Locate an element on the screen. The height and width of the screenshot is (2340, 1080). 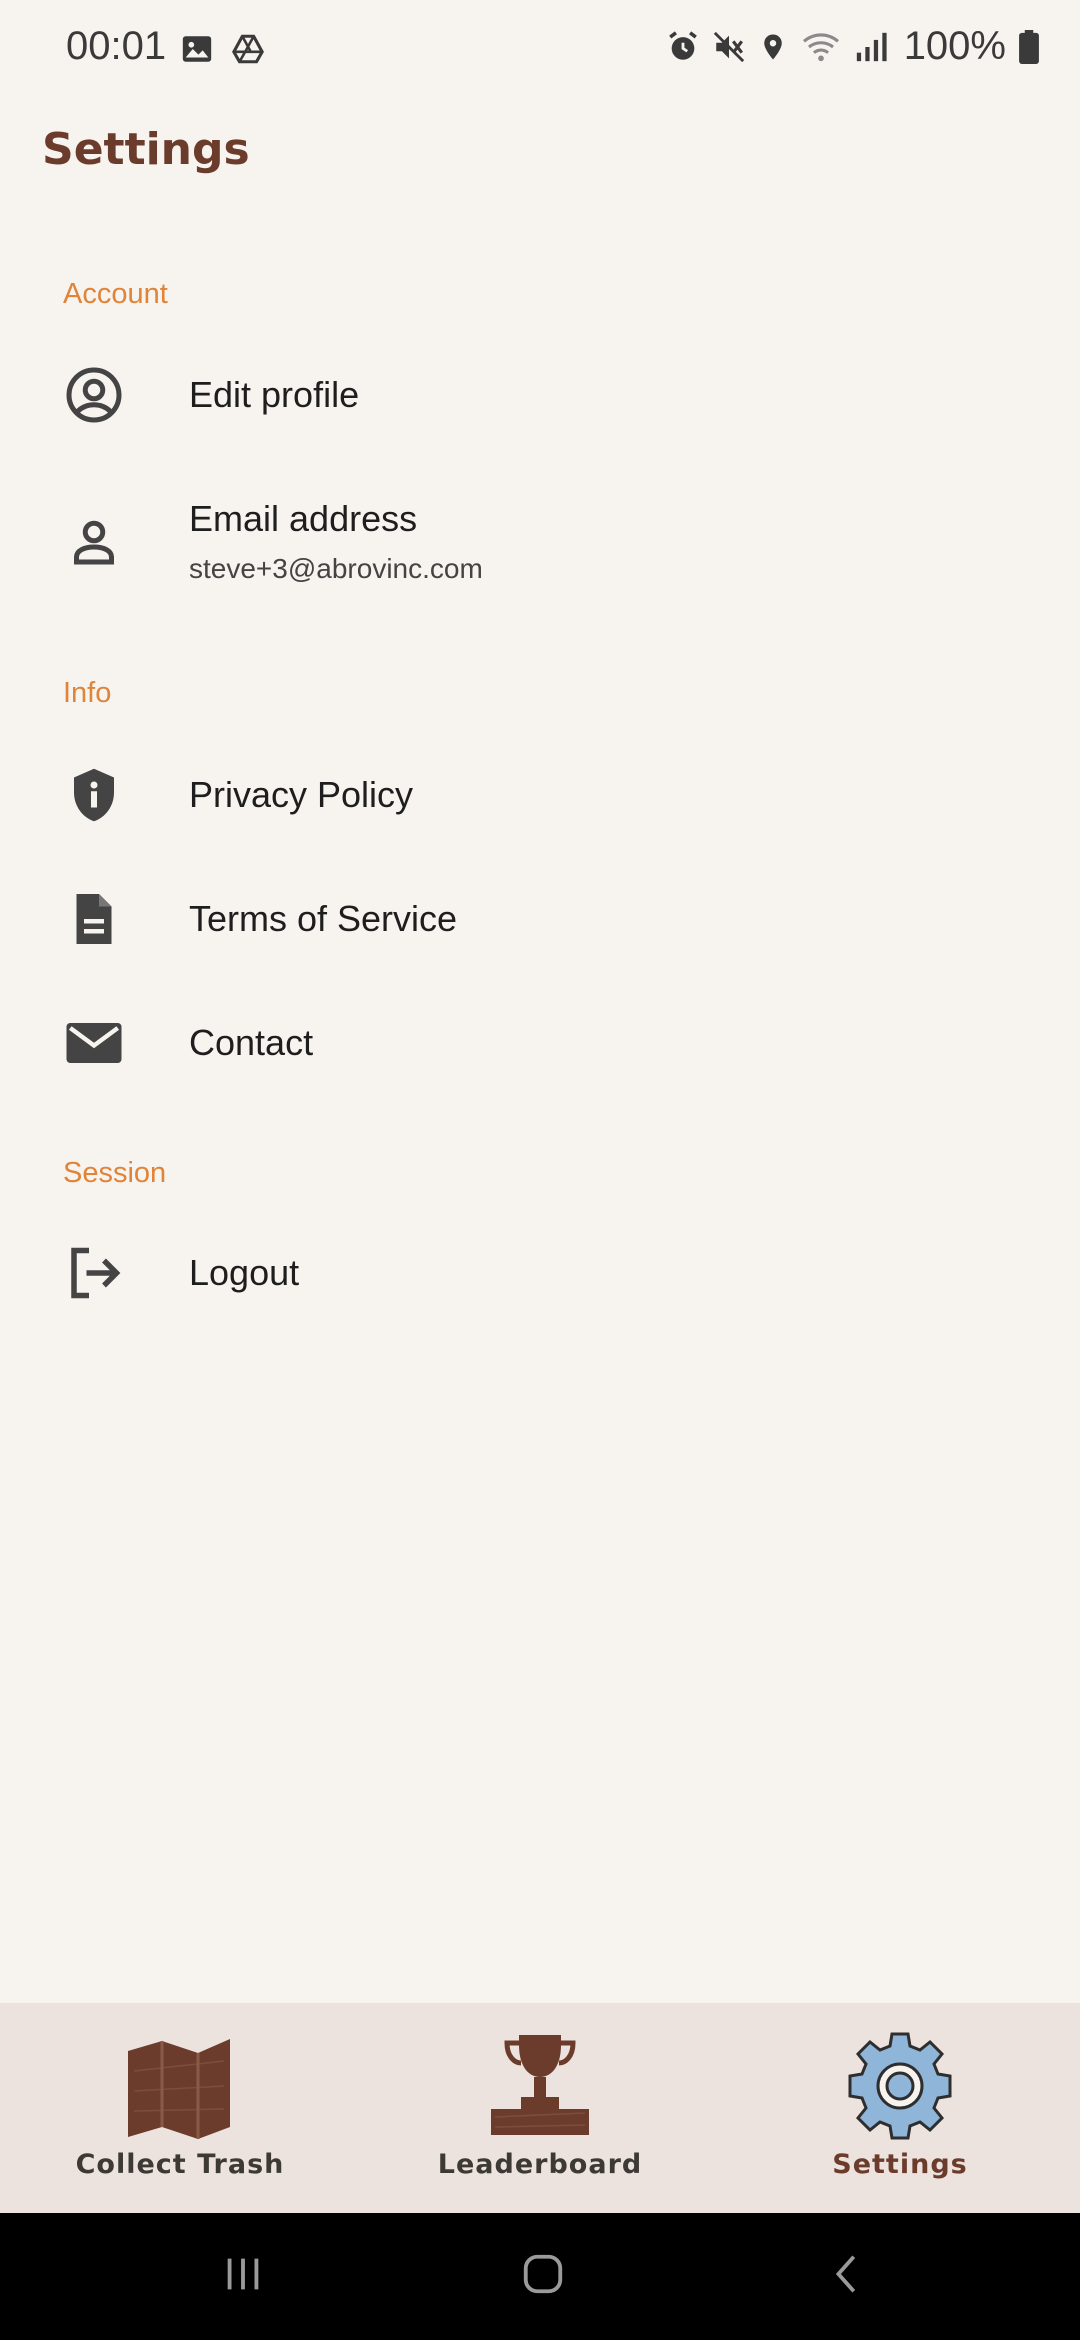
image-icon is located at coordinates (197, 51).